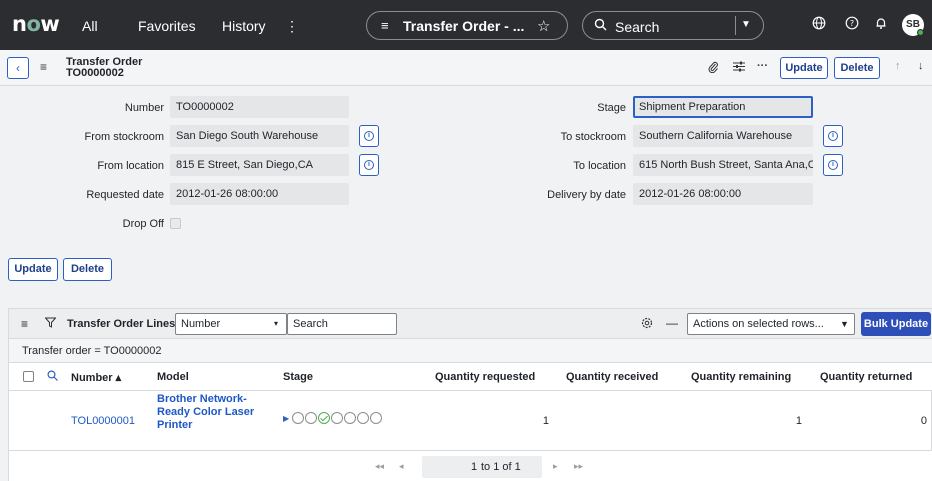 The width and height of the screenshot is (932, 481). What do you see at coordinates (555, 466) in the screenshot?
I see `next-page-icon: ▸` at bounding box center [555, 466].